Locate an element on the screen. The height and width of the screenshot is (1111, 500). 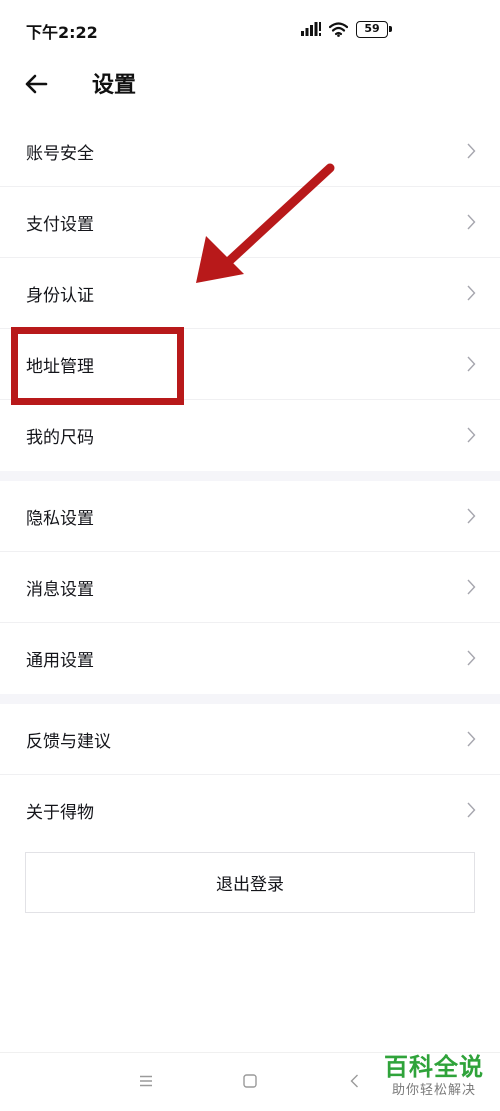
status-icons: 59 is located at coordinates (346, 29).